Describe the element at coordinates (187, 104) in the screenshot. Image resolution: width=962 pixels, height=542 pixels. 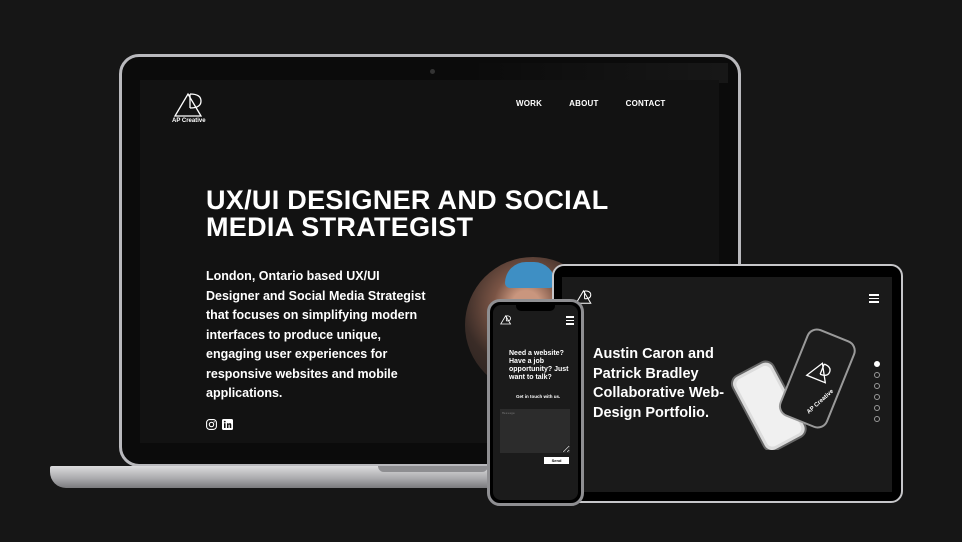
I see `ap-logo-icon` at that location.